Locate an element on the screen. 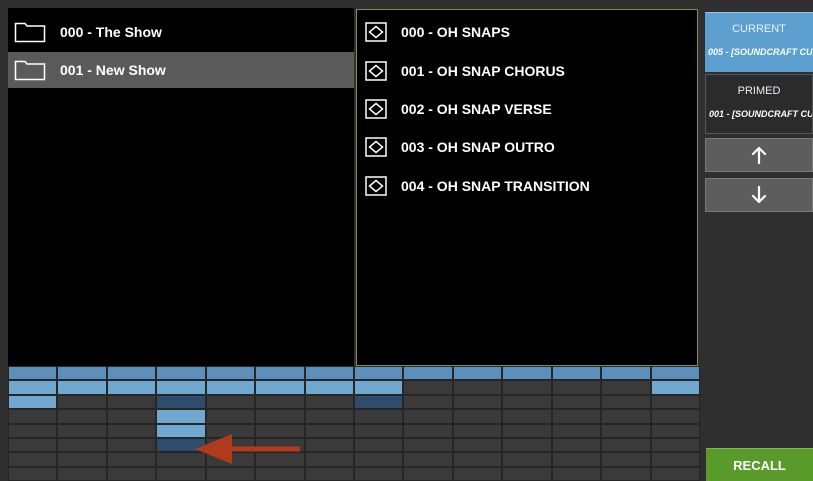  primed-cue-button: PRIMED 001 - [SOUNDCRAFT CUE is located at coordinates (759, 104).